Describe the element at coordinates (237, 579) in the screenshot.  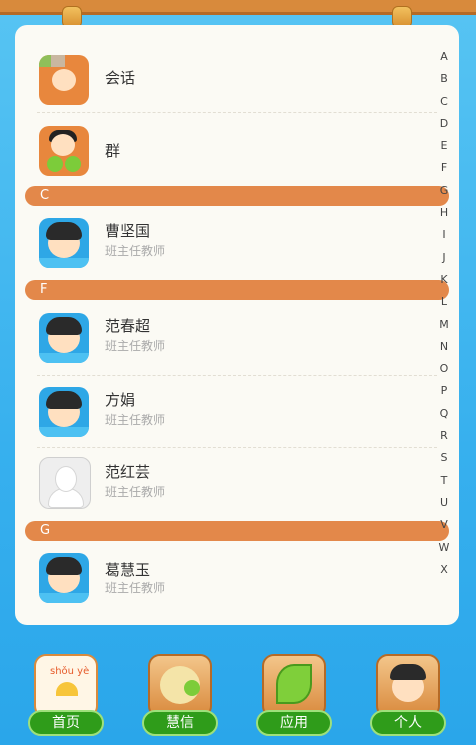
I see `list-item-contact: 葛慧玉 班主任教师` at that location.